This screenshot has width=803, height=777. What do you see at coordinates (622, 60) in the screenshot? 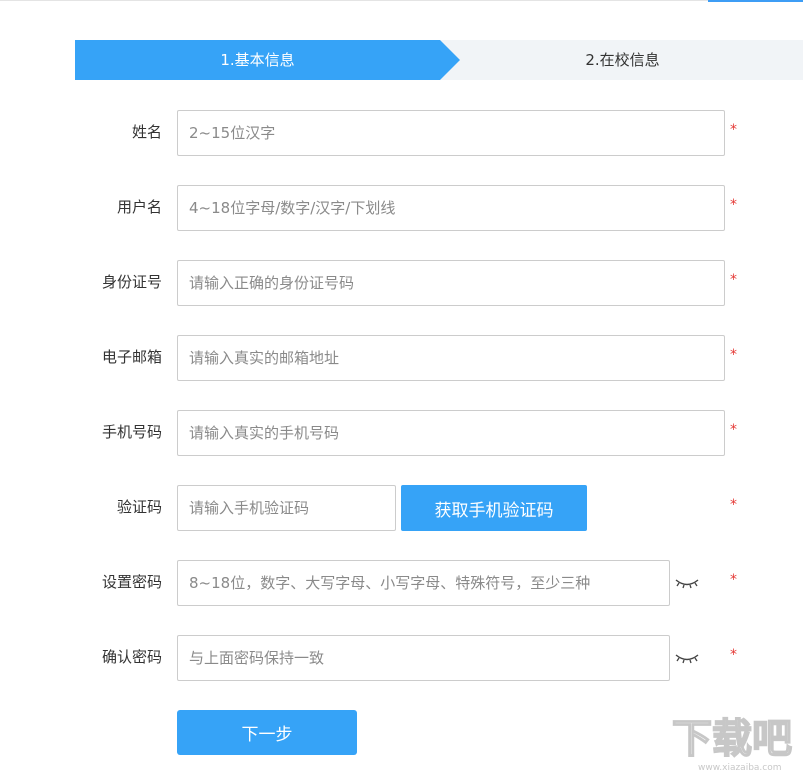
I see `step-school-info: 2.在校信息` at bounding box center [622, 60].